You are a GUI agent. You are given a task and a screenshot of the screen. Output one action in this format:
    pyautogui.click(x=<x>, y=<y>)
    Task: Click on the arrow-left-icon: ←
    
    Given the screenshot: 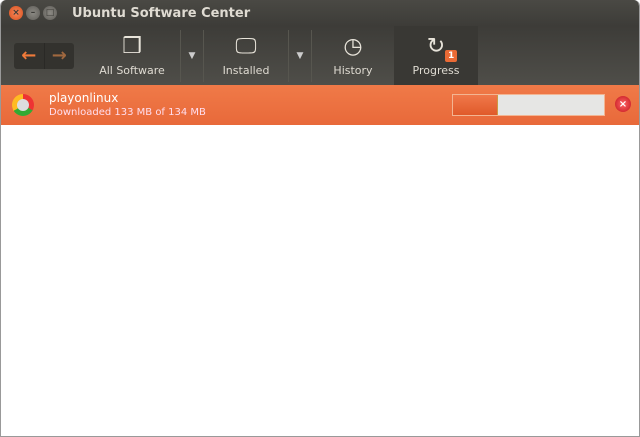 What is the action you would take?
    pyautogui.click(x=29, y=55)
    